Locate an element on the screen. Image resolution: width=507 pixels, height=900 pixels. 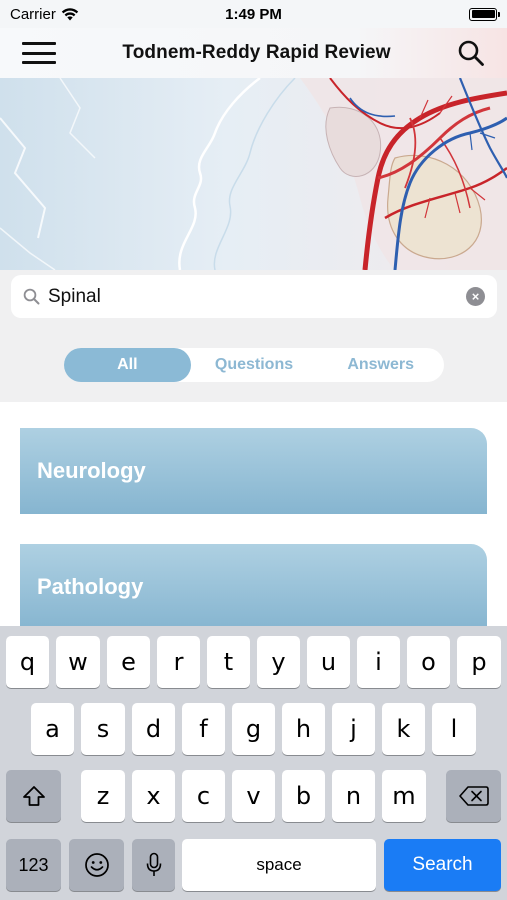
key-w: w is located at coordinates (78, 662).